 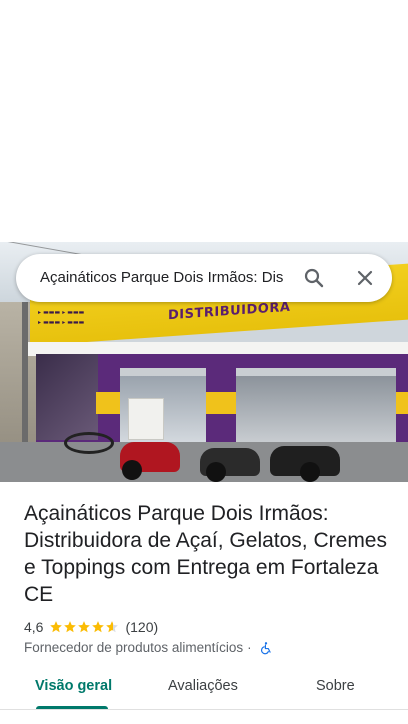 I want to click on star-half-icon, so click(x=112, y=627).